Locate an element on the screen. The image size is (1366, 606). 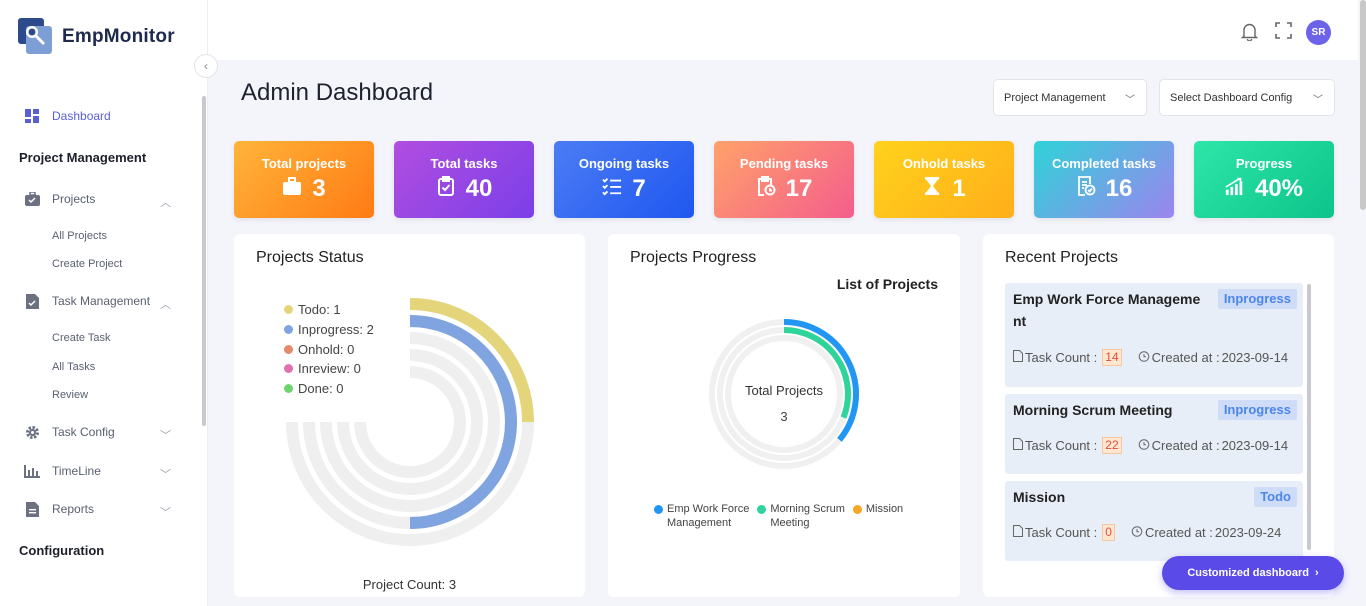
stat-card-total-tasks: Total tasks 40 is located at coordinates (464, 179).